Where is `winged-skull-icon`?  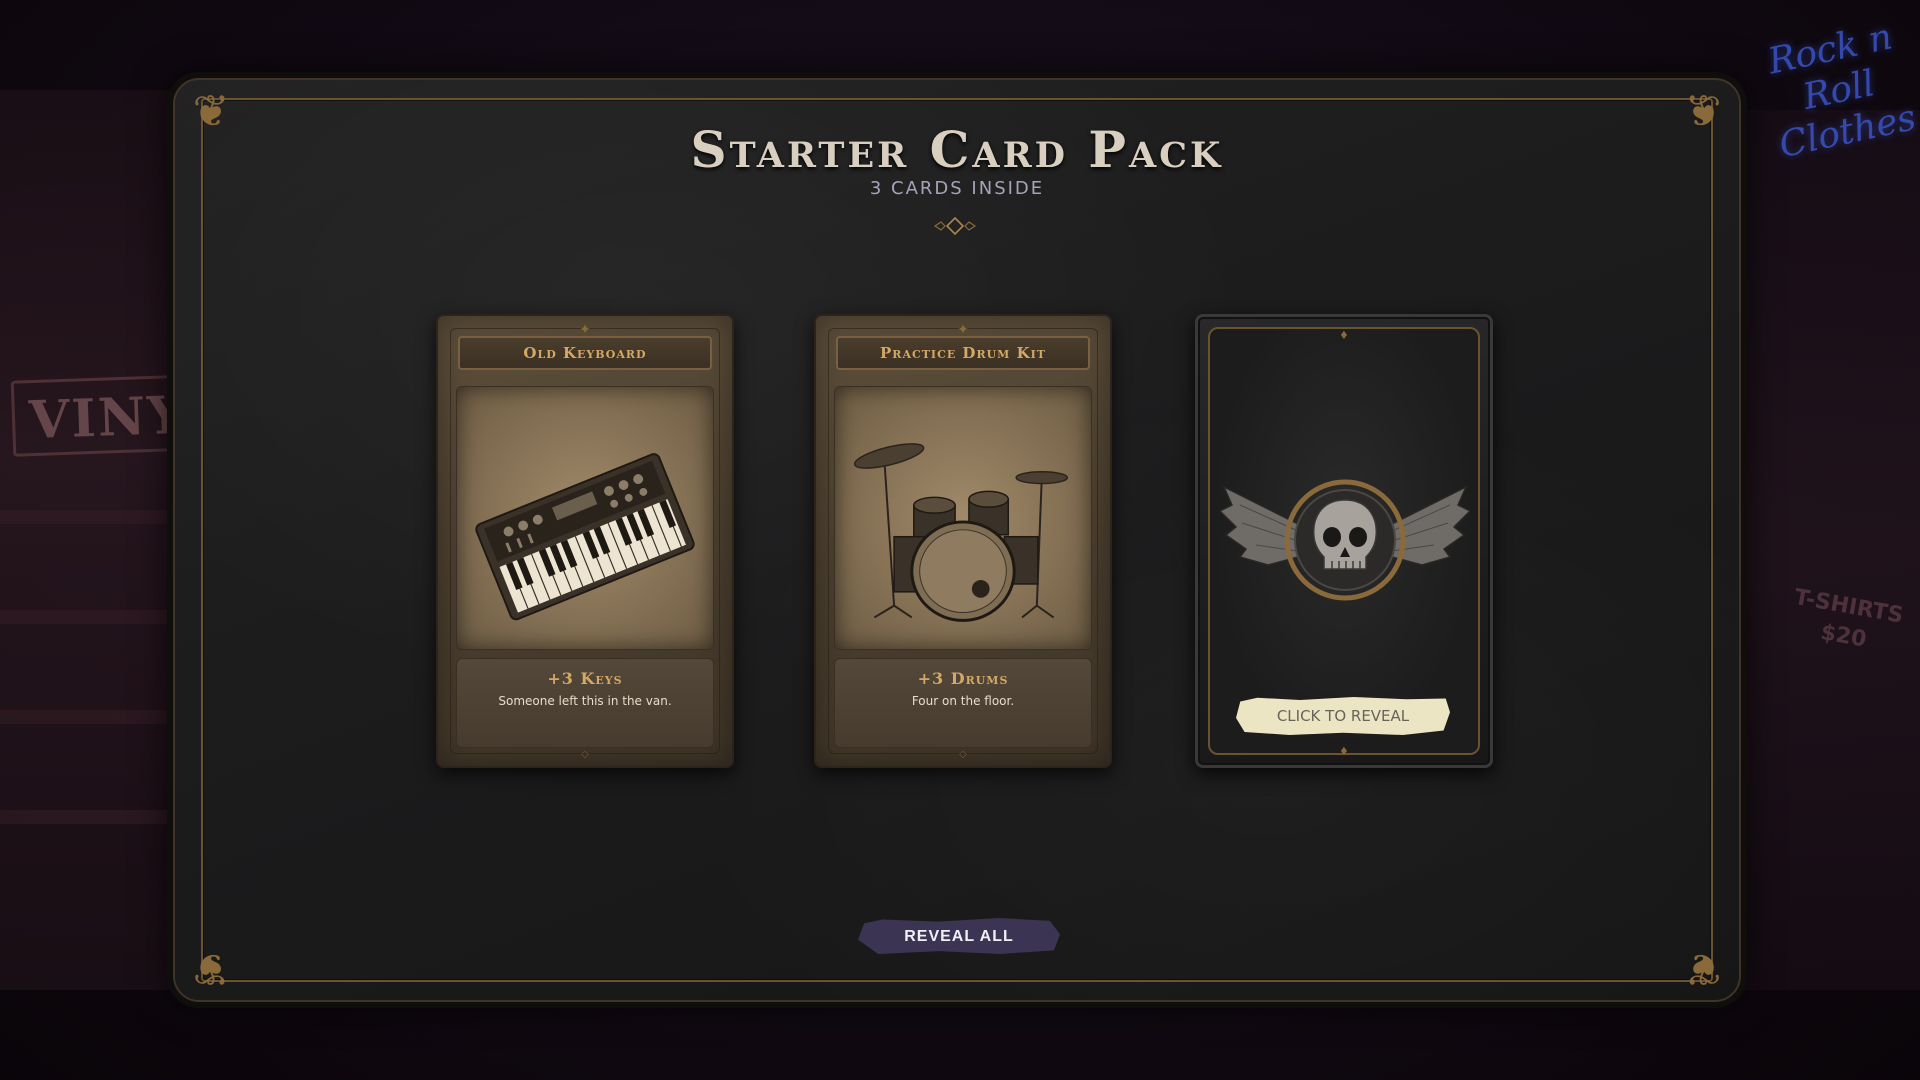
winged-skull-icon is located at coordinates (1345, 540).